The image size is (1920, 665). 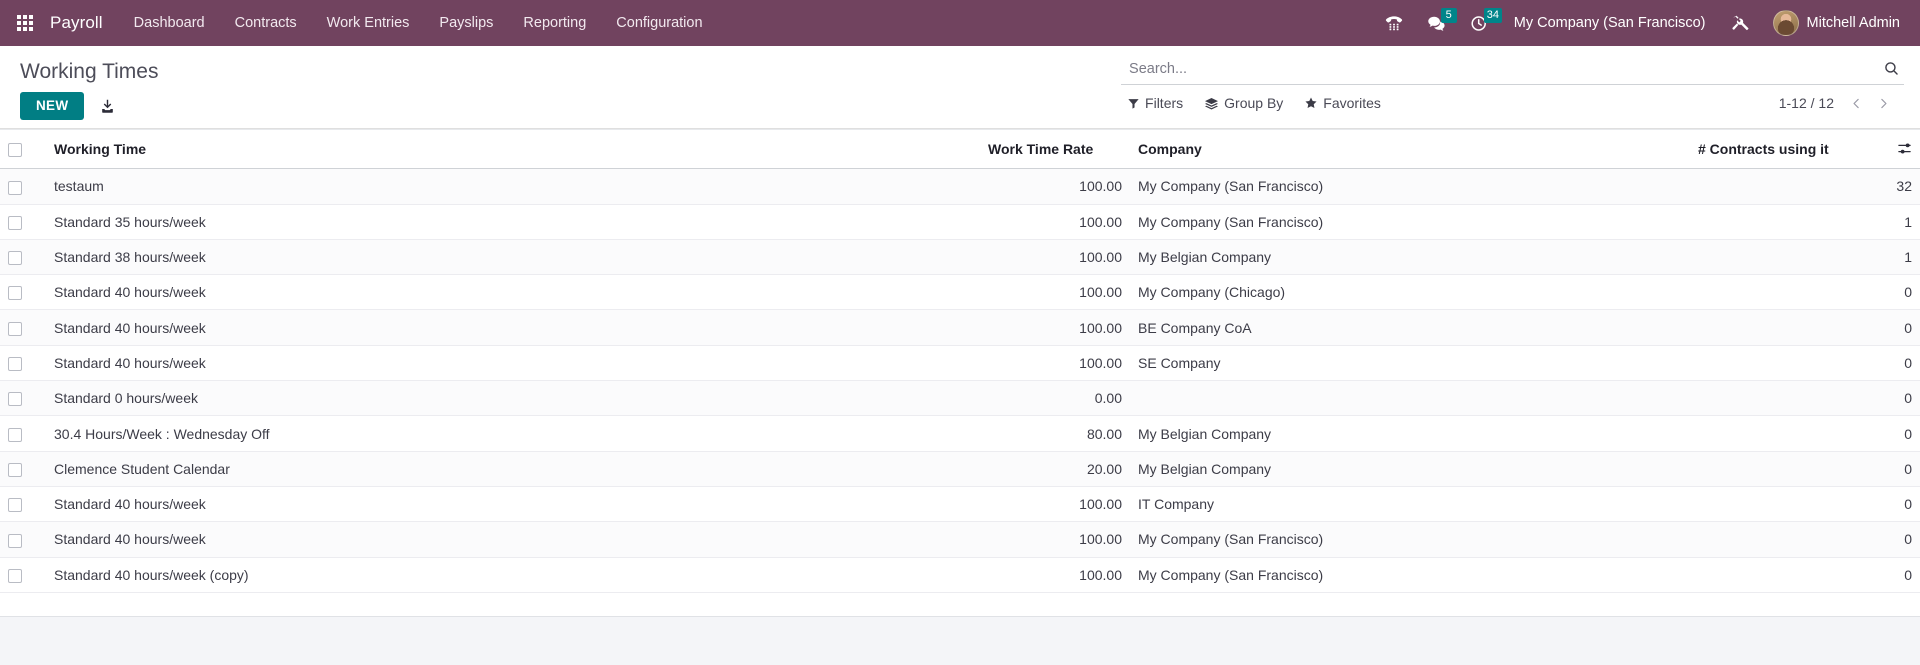 I want to click on column-header-company: Company, so click(x=1410, y=149).